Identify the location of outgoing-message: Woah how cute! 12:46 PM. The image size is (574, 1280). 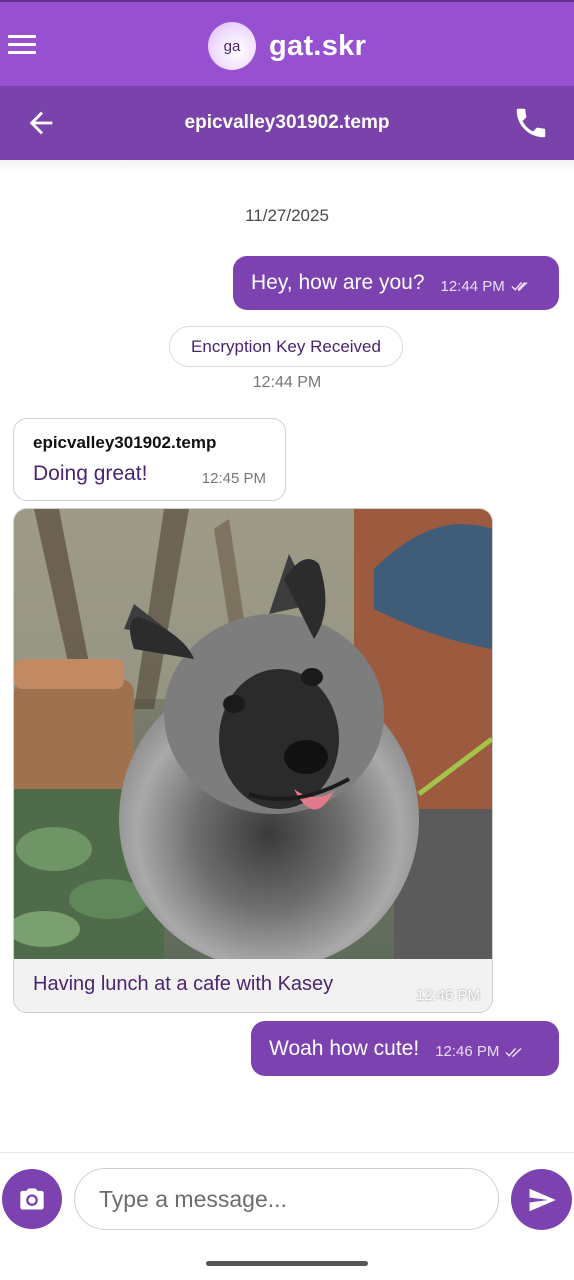
(405, 1048).